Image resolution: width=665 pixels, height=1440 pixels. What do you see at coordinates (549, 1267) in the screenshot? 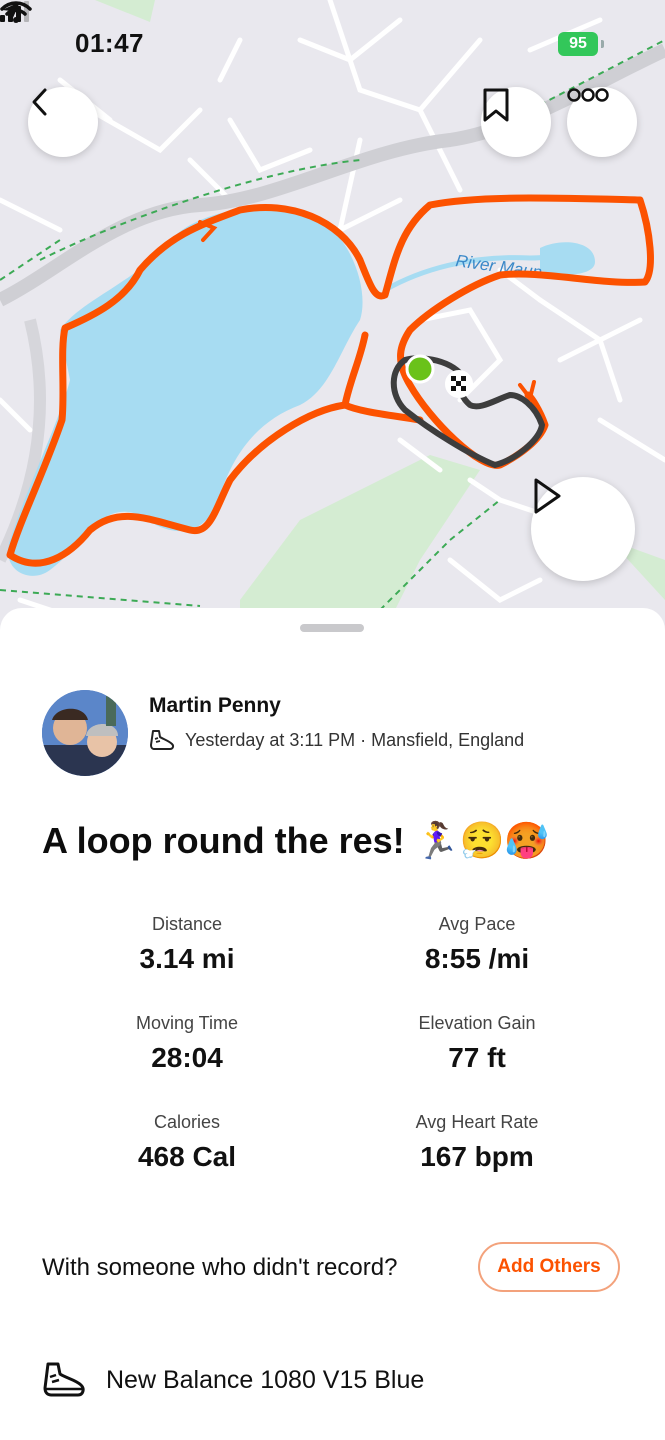
I see `add-others-button: Add Others` at bounding box center [549, 1267].